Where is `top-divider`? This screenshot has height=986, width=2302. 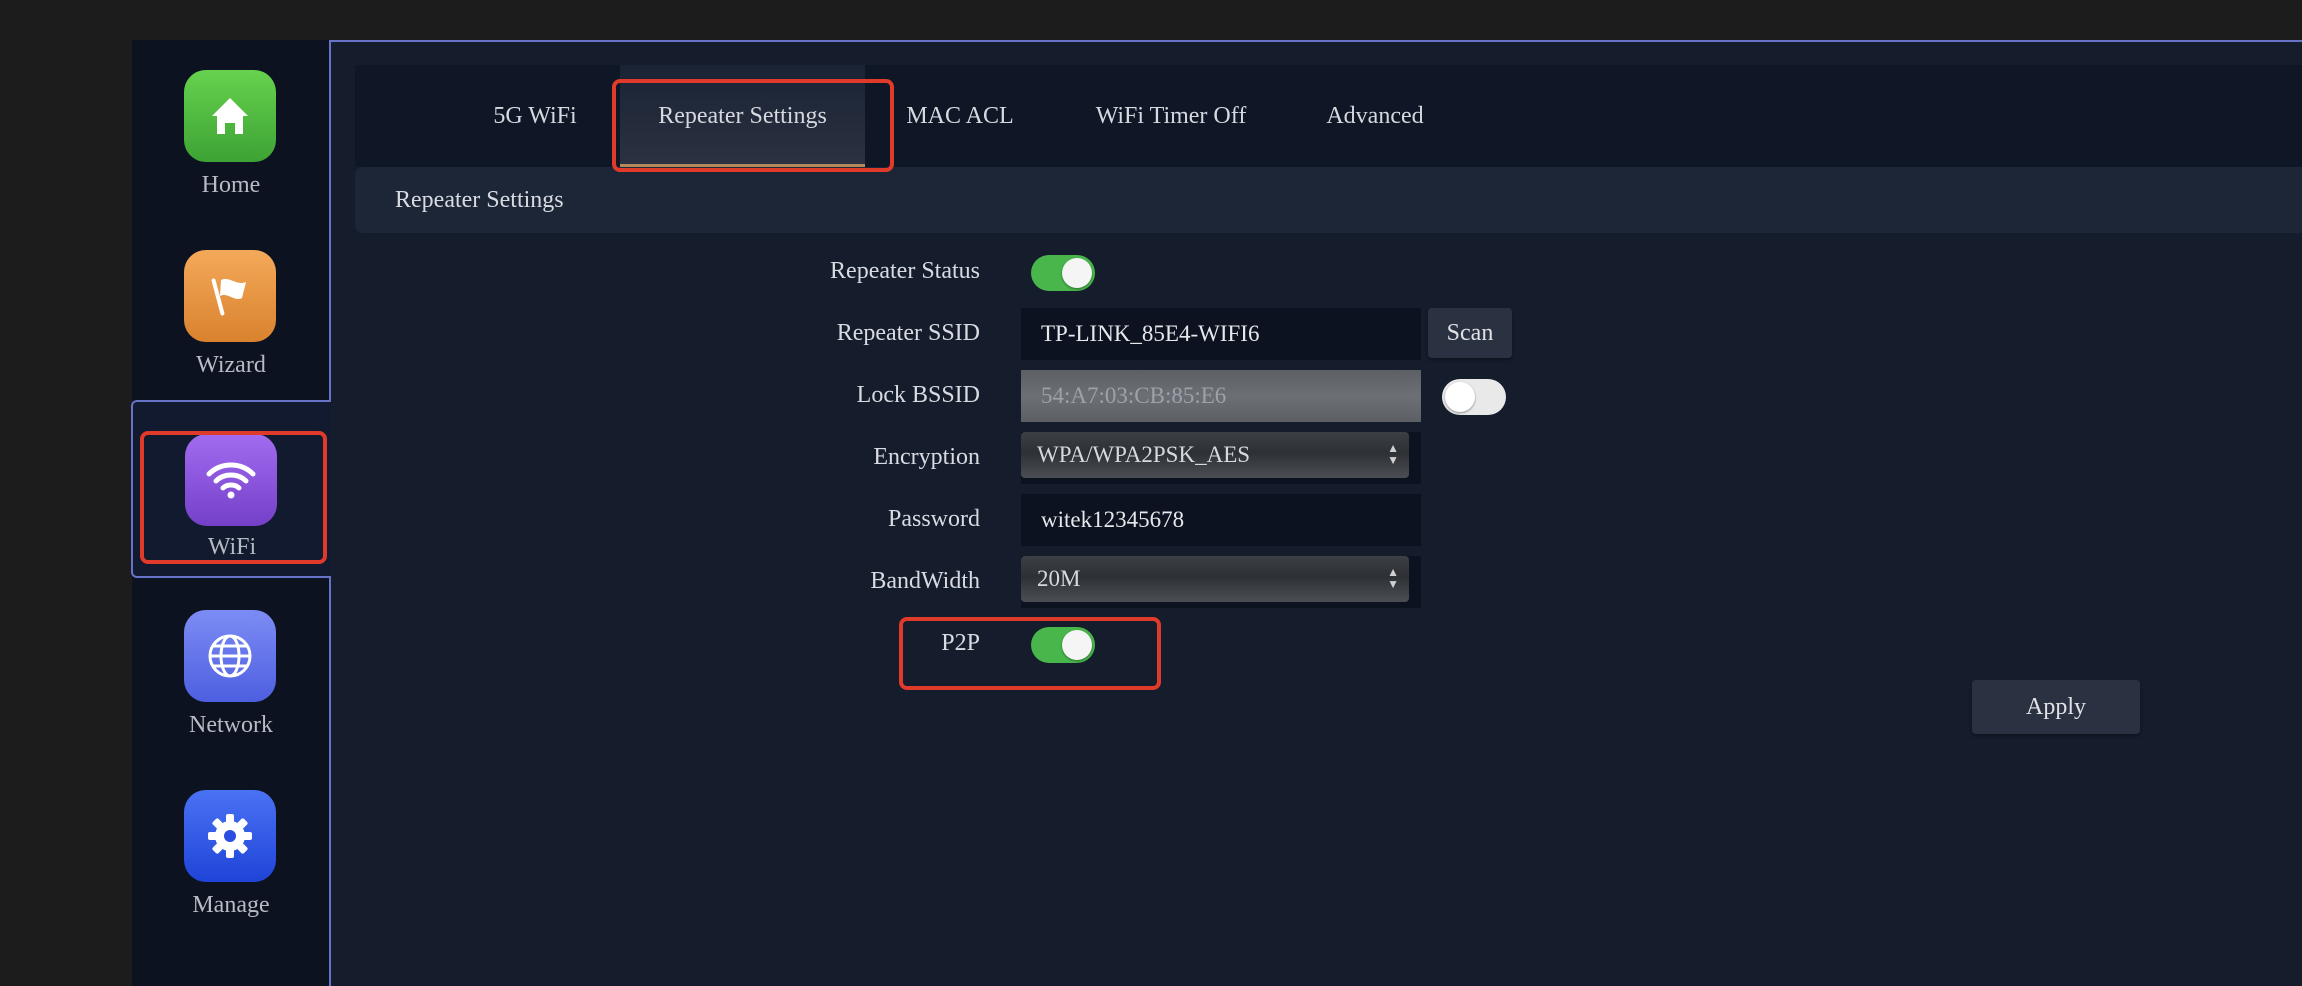
top-divider is located at coordinates (1315, 41).